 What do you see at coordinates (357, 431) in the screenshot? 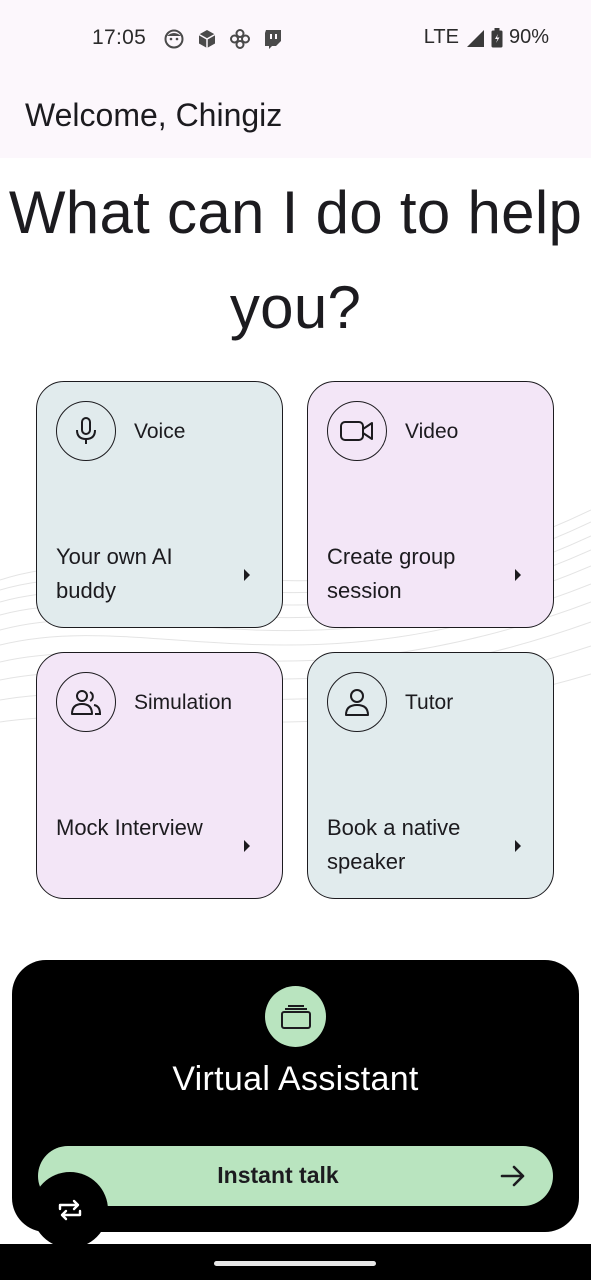
I see `video-camera-icon` at bounding box center [357, 431].